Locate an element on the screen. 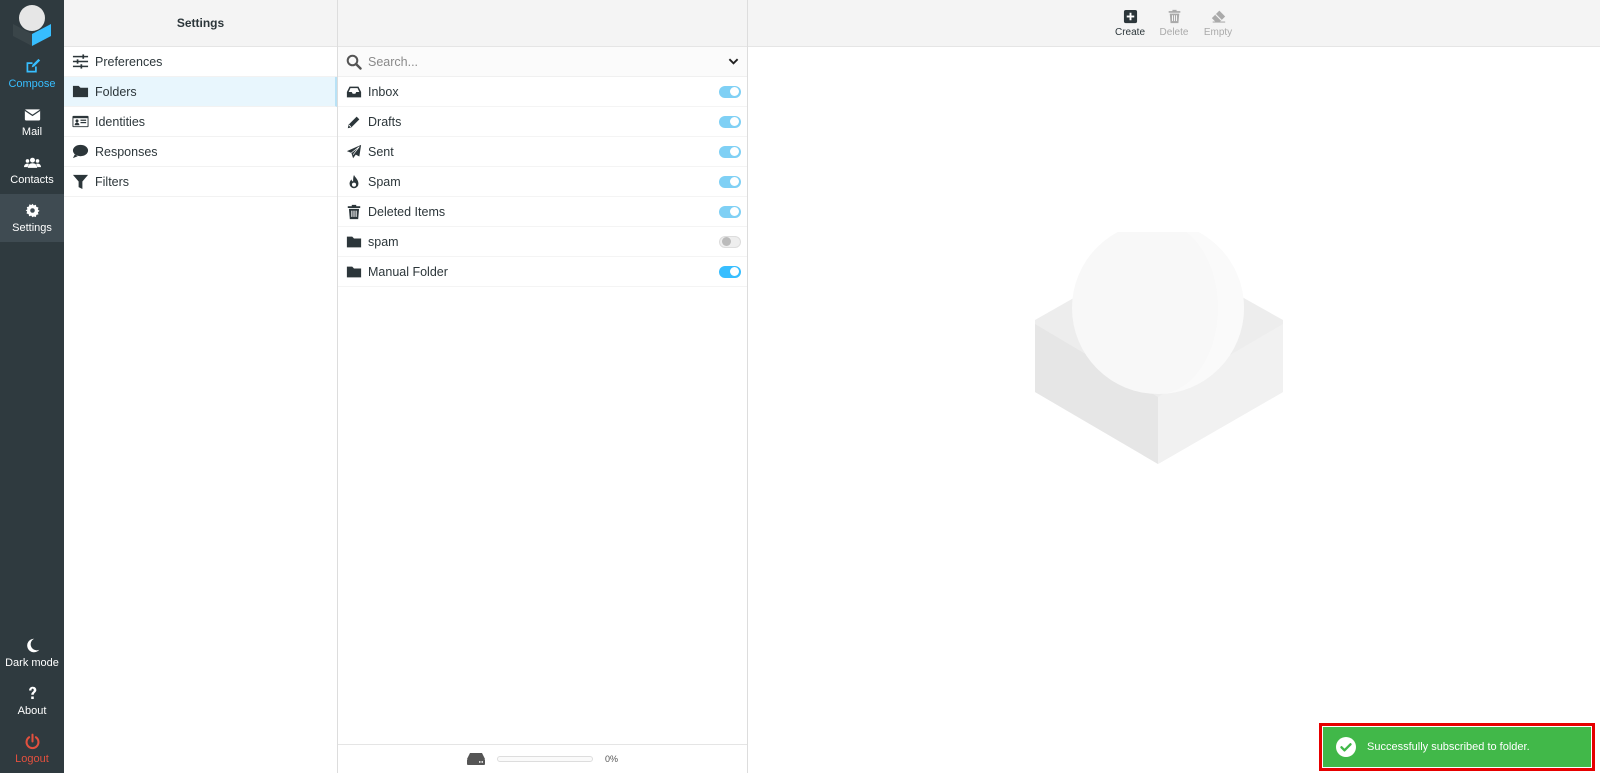 This screenshot has height=773, width=1600. settings-item-label: Identities is located at coordinates (120, 121).